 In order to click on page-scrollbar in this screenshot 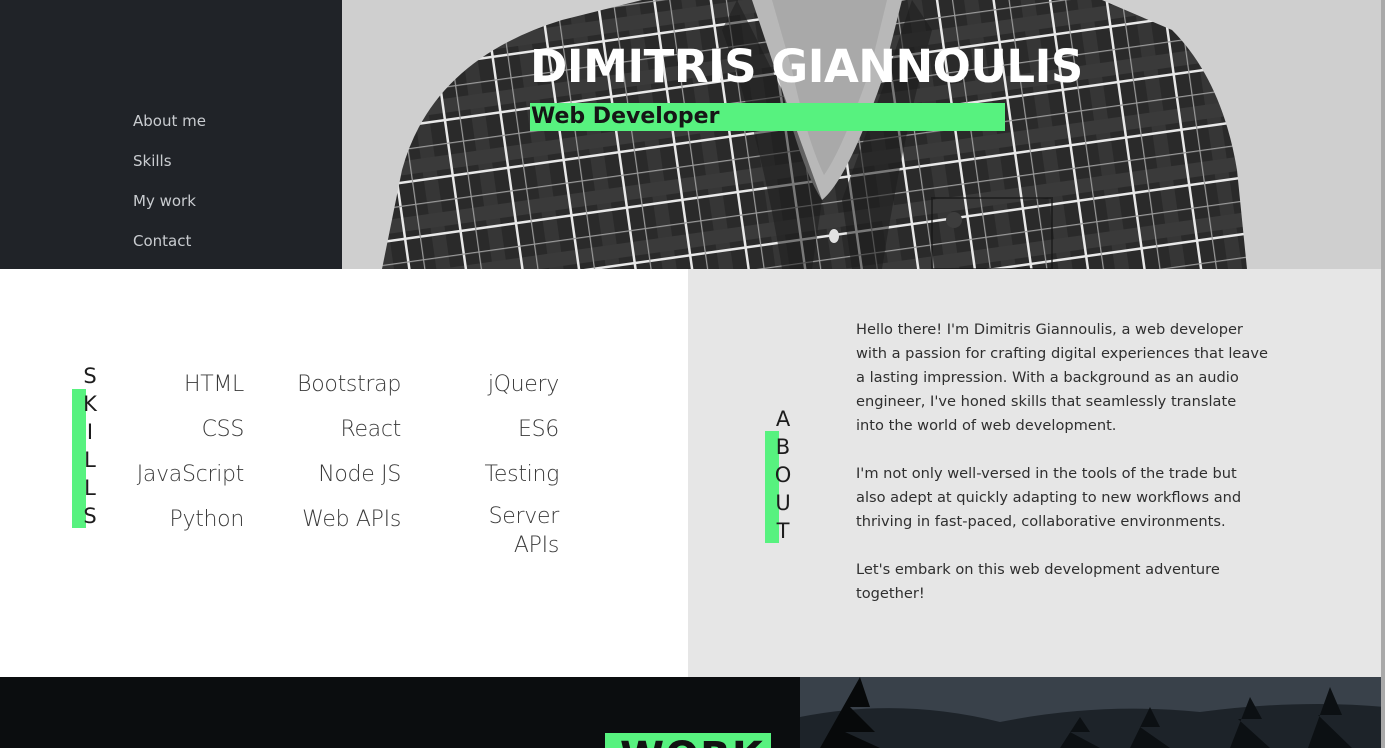, I will do `click(1383, 374)`.